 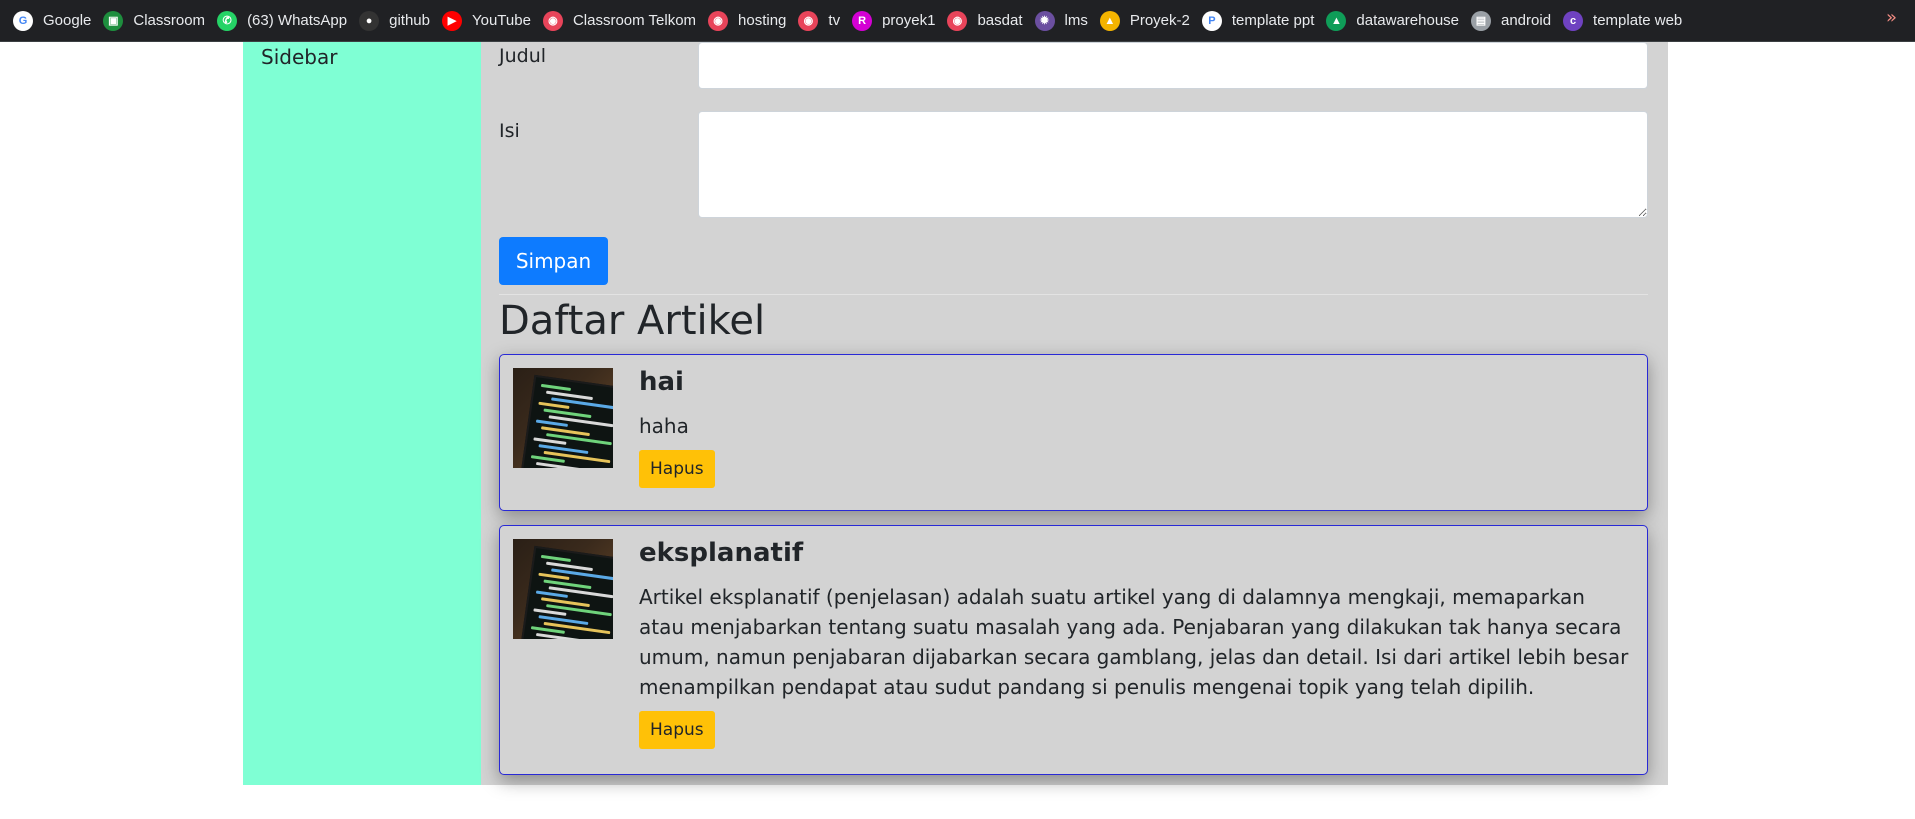 I want to click on isi-textarea, so click(x=1173, y=164).